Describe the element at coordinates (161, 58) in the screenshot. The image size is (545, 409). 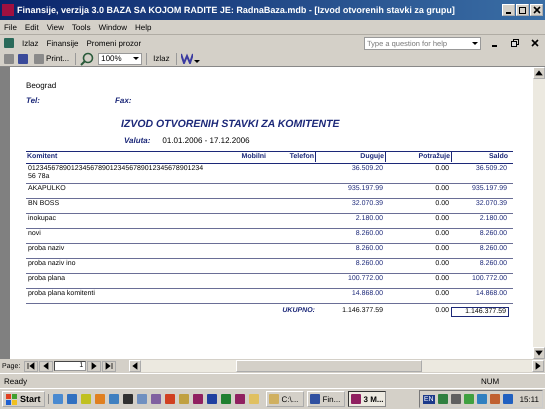
I see `close-preview-button: Izlaz` at that location.